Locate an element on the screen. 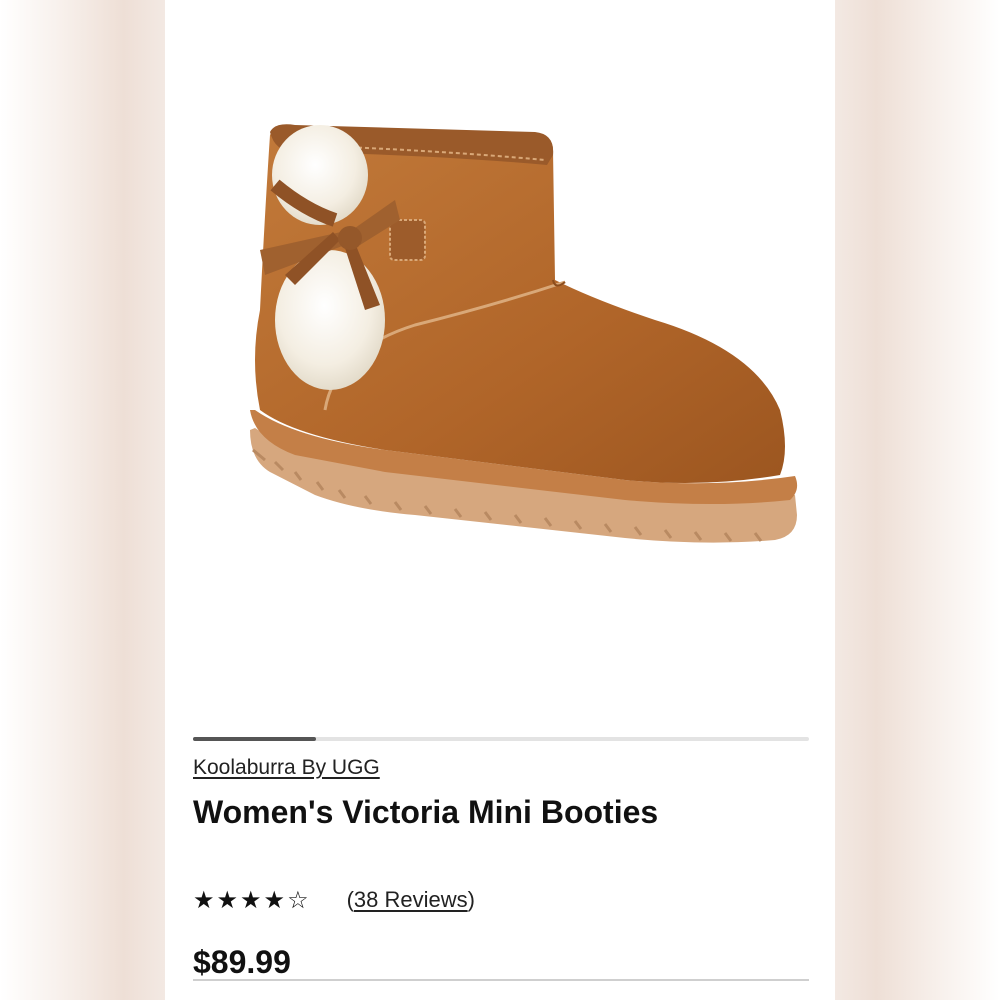 Image resolution: width=1000 pixels, height=1000 pixels. divider is located at coordinates (501, 980).